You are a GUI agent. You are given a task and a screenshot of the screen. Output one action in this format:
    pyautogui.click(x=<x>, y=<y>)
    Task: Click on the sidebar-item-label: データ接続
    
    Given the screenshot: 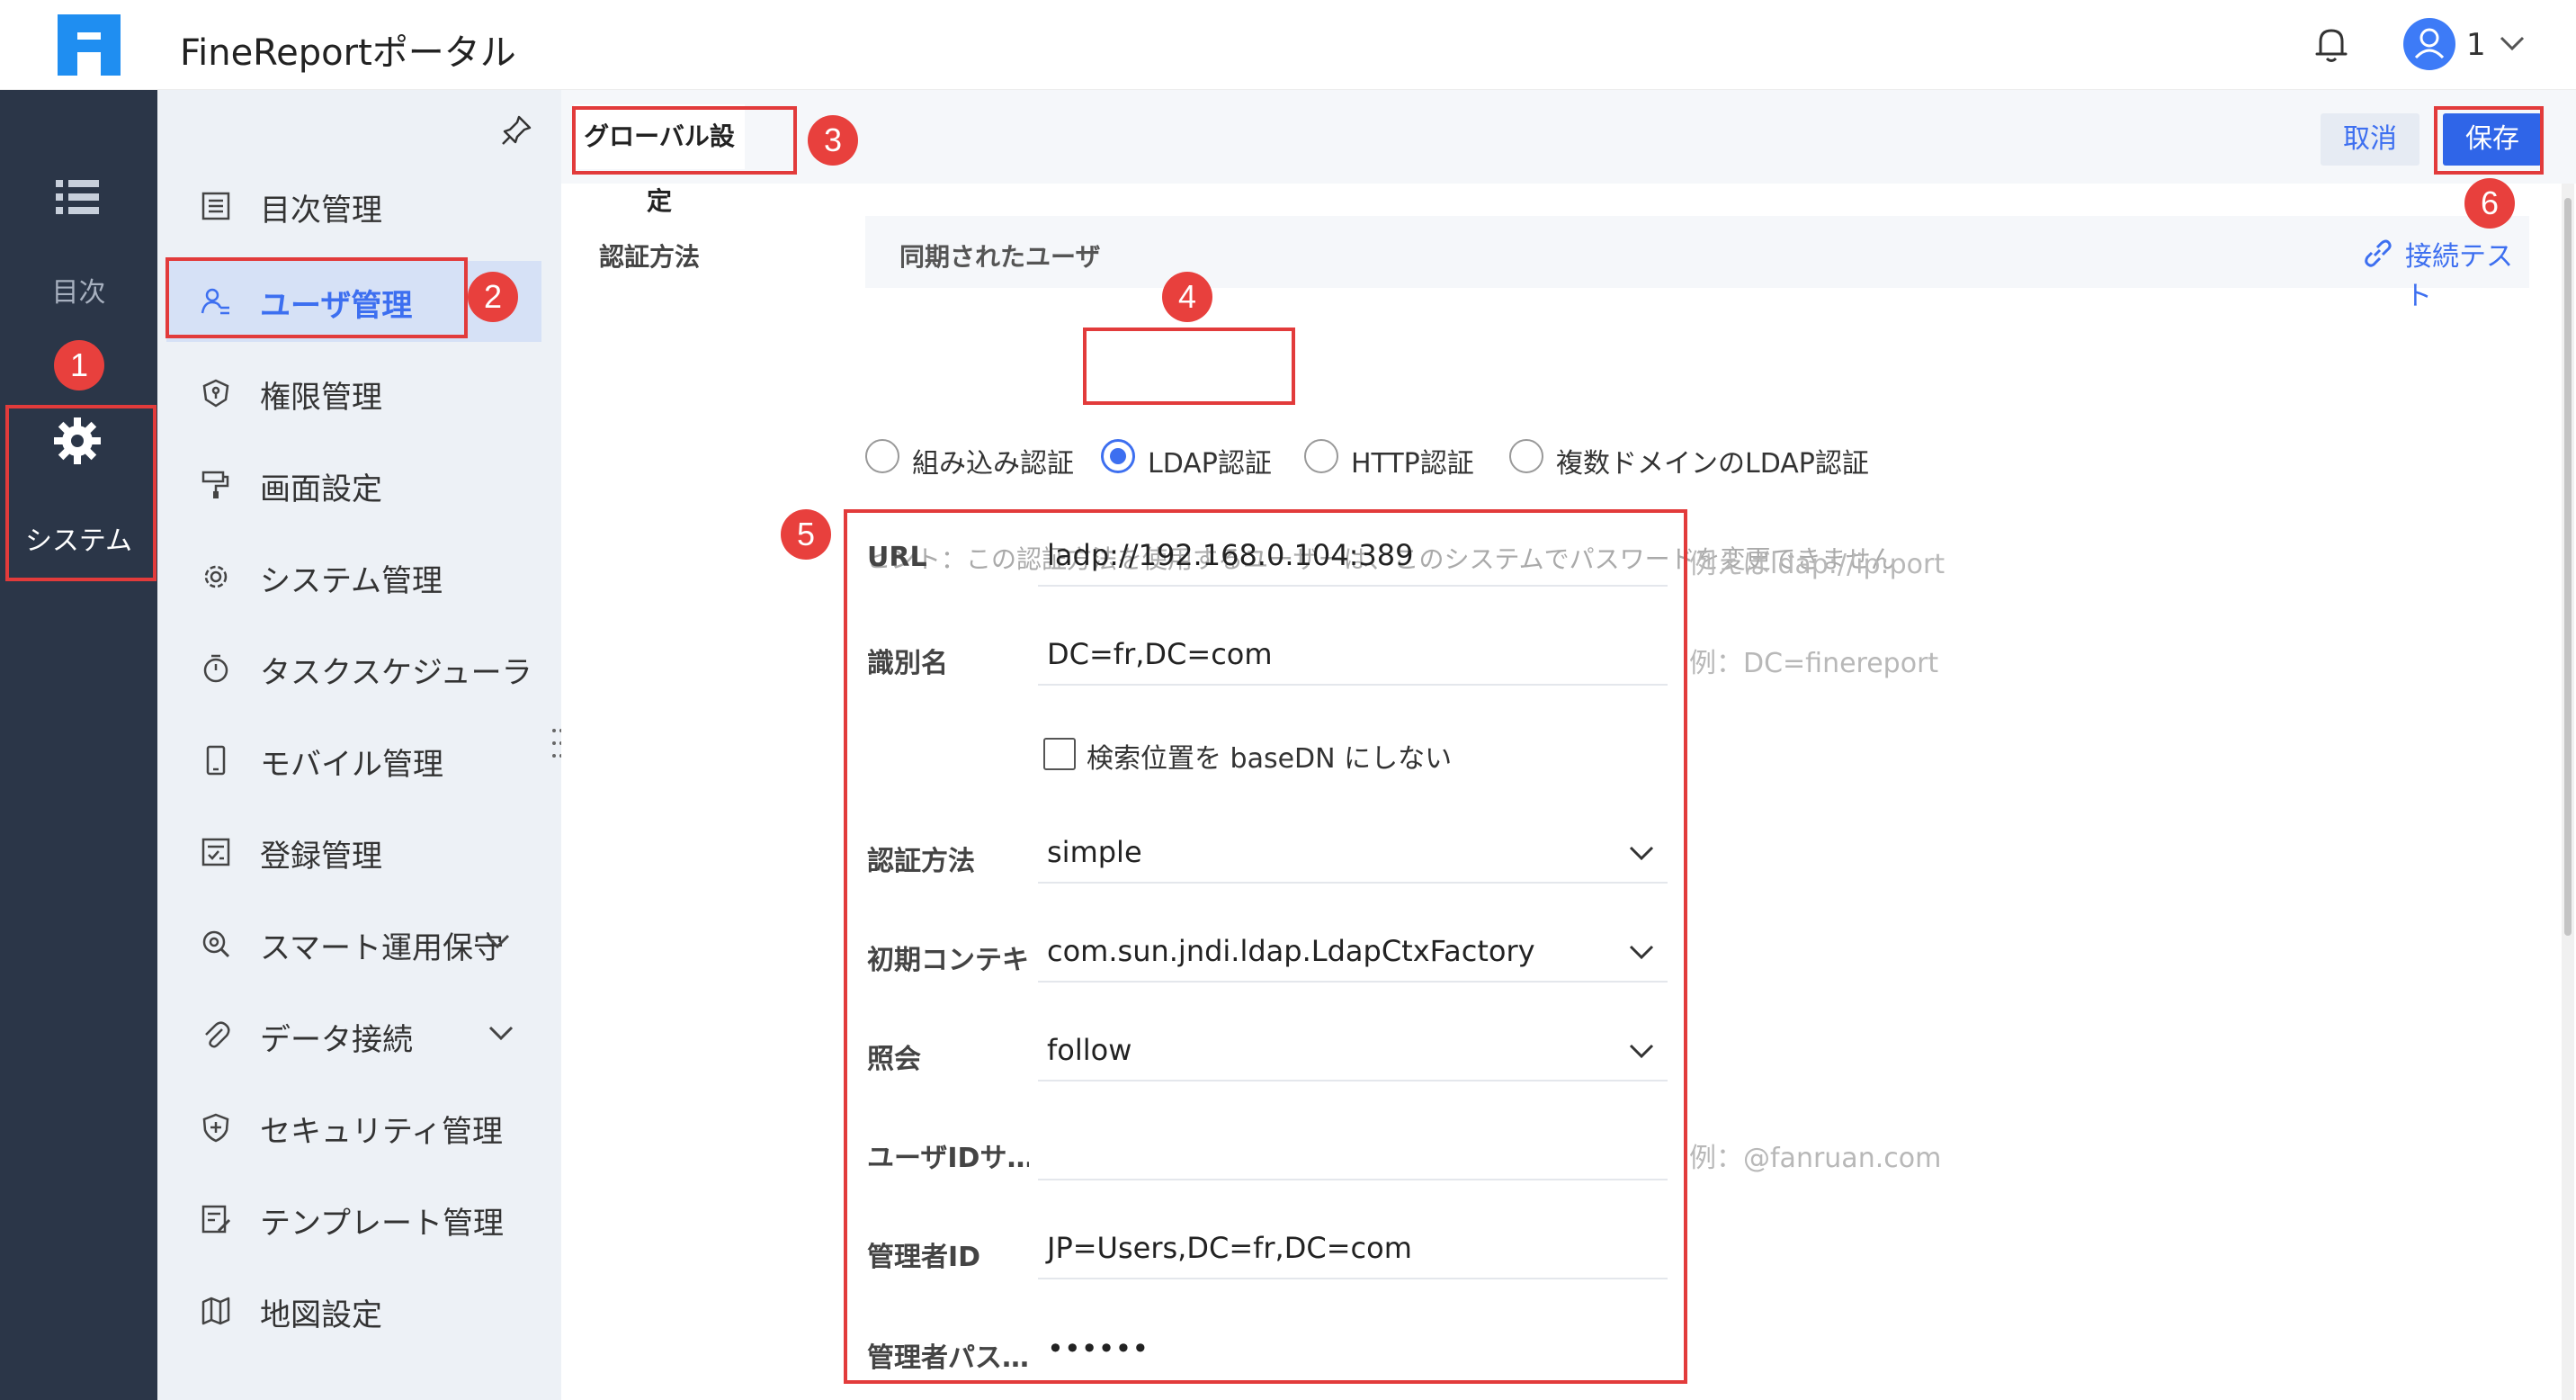 What is the action you would take?
    pyautogui.click(x=336, y=1040)
    